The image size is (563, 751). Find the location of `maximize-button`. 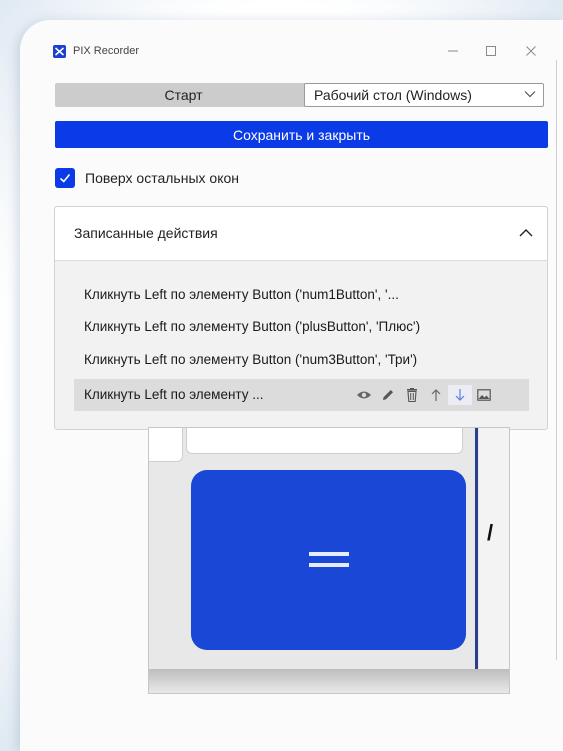

maximize-button is located at coordinates (491, 51).